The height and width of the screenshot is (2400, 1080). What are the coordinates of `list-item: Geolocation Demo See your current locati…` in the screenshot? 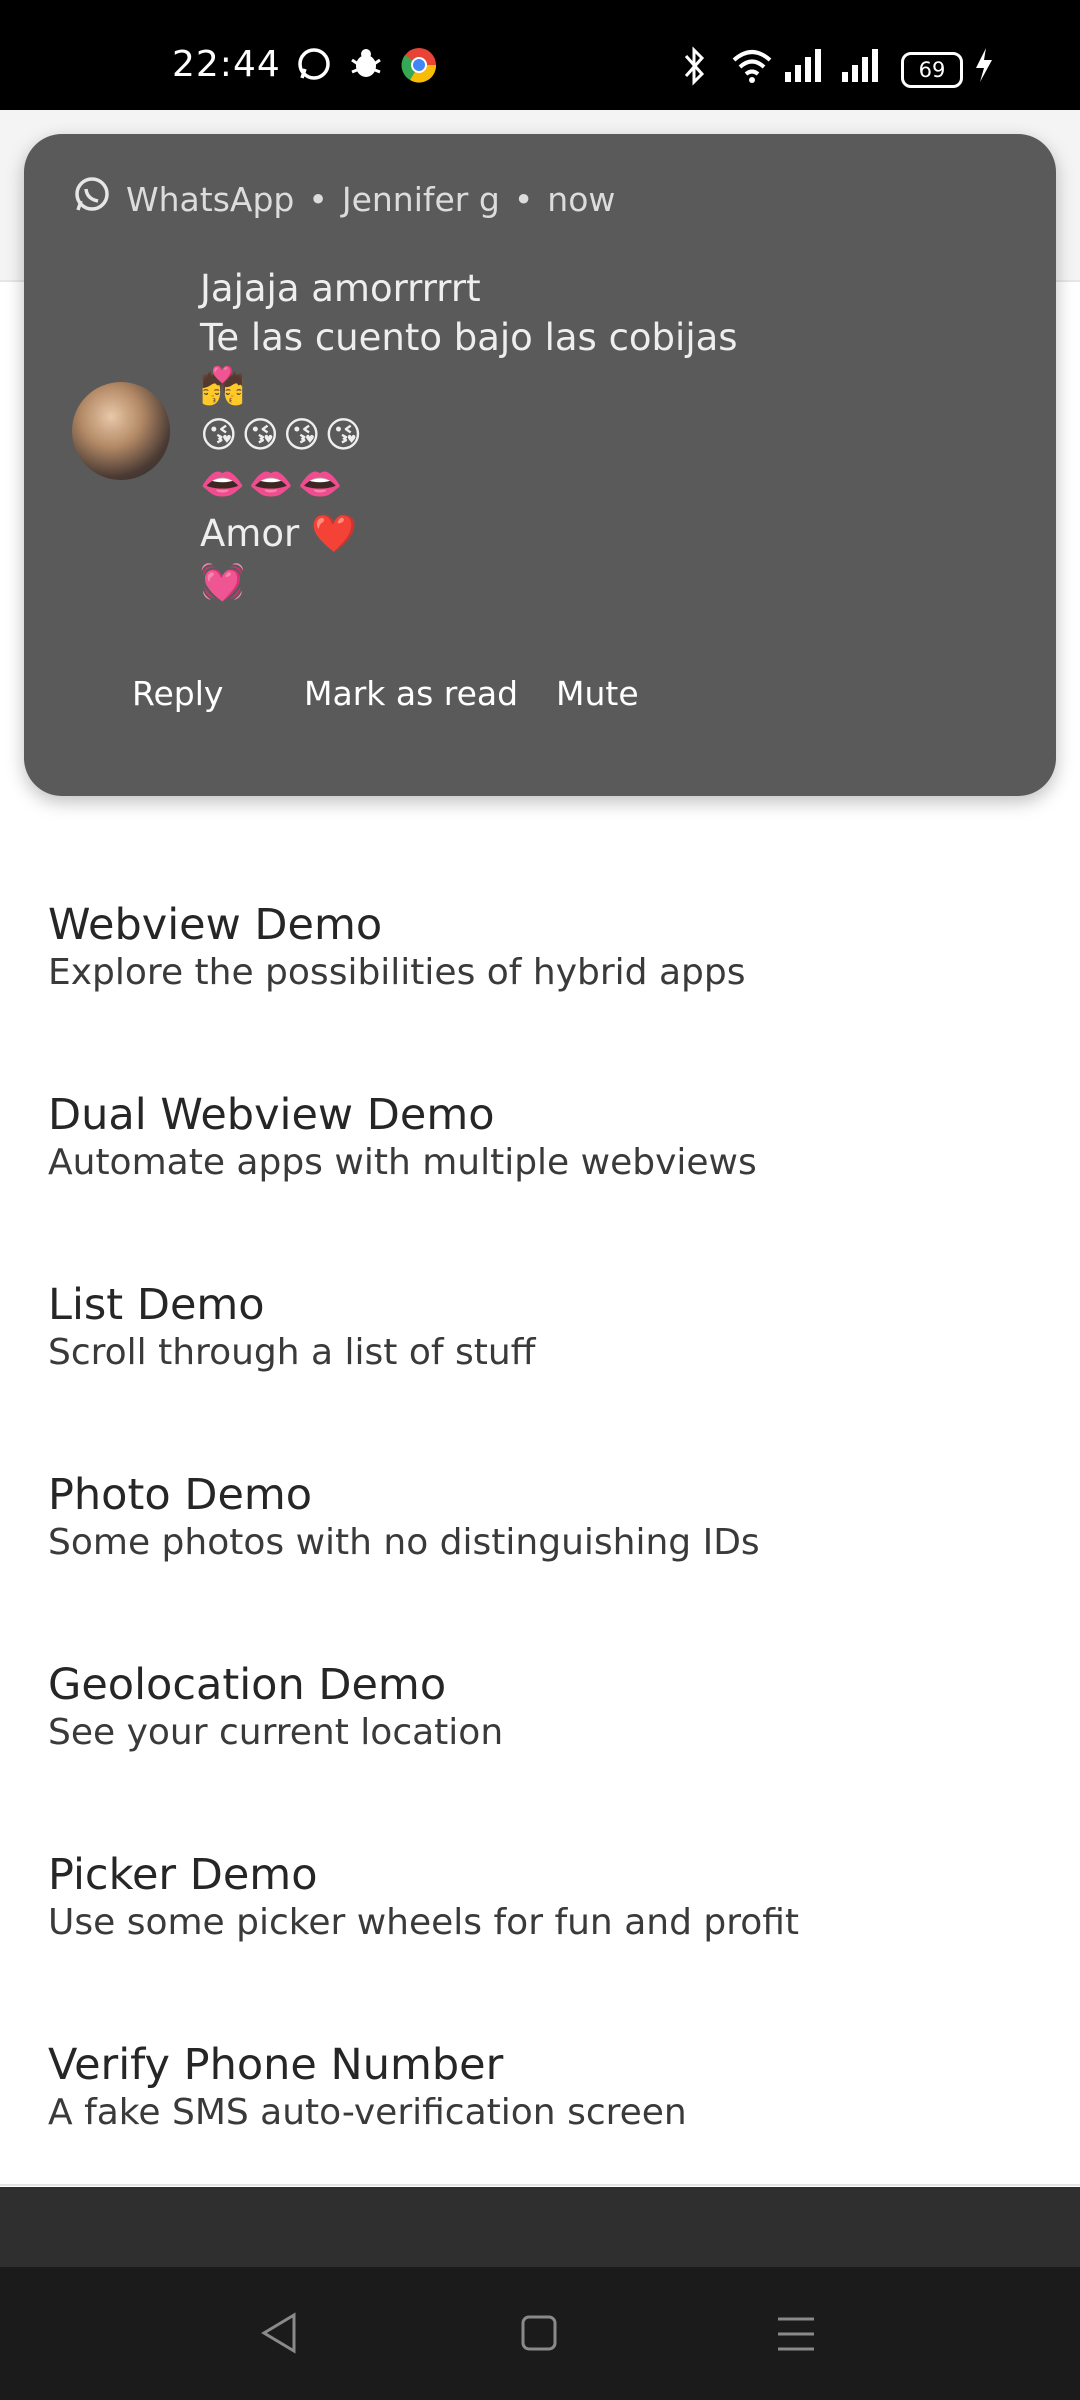 It's located at (540, 1710).